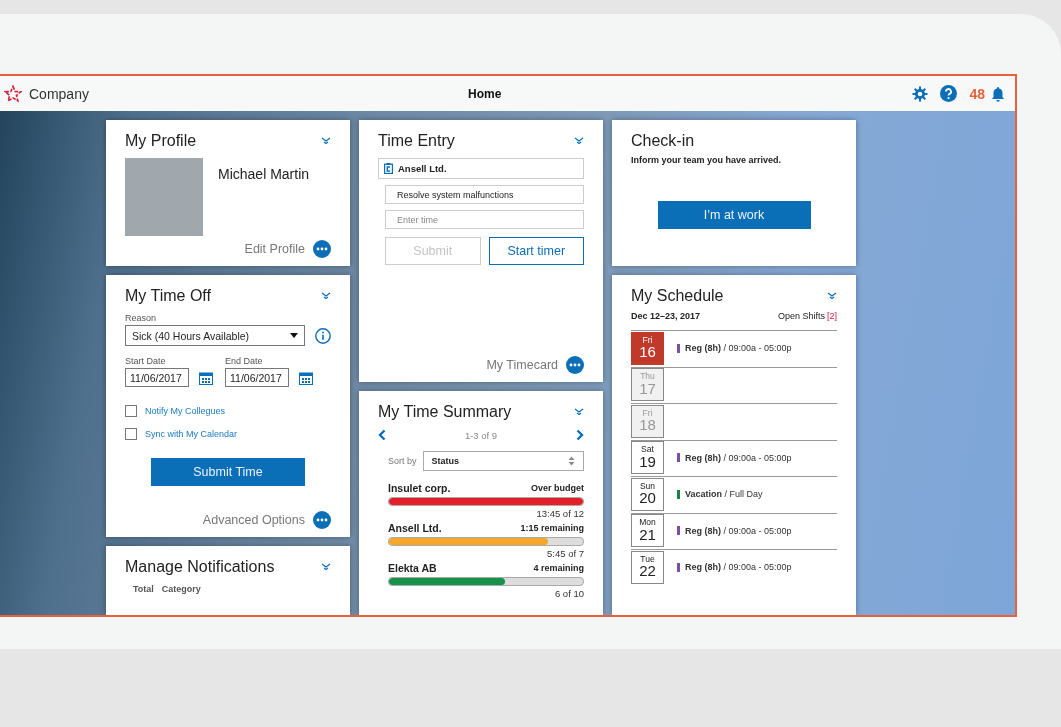  I want to click on info-icon, so click(323, 335).